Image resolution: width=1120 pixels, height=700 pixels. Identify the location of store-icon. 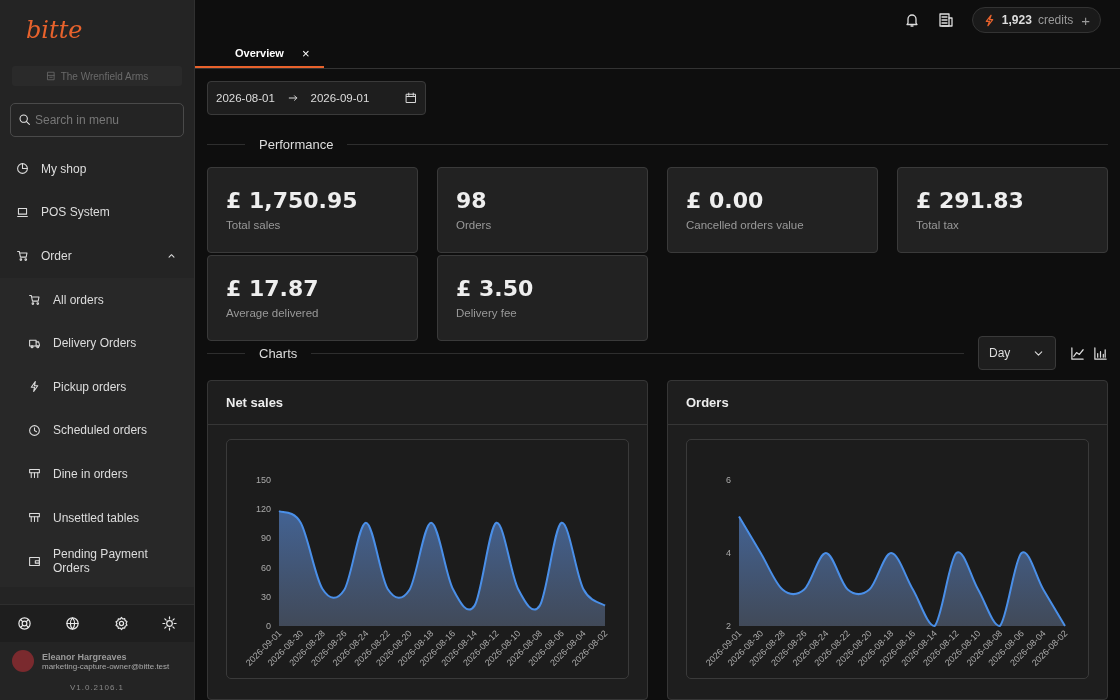
(50, 76).